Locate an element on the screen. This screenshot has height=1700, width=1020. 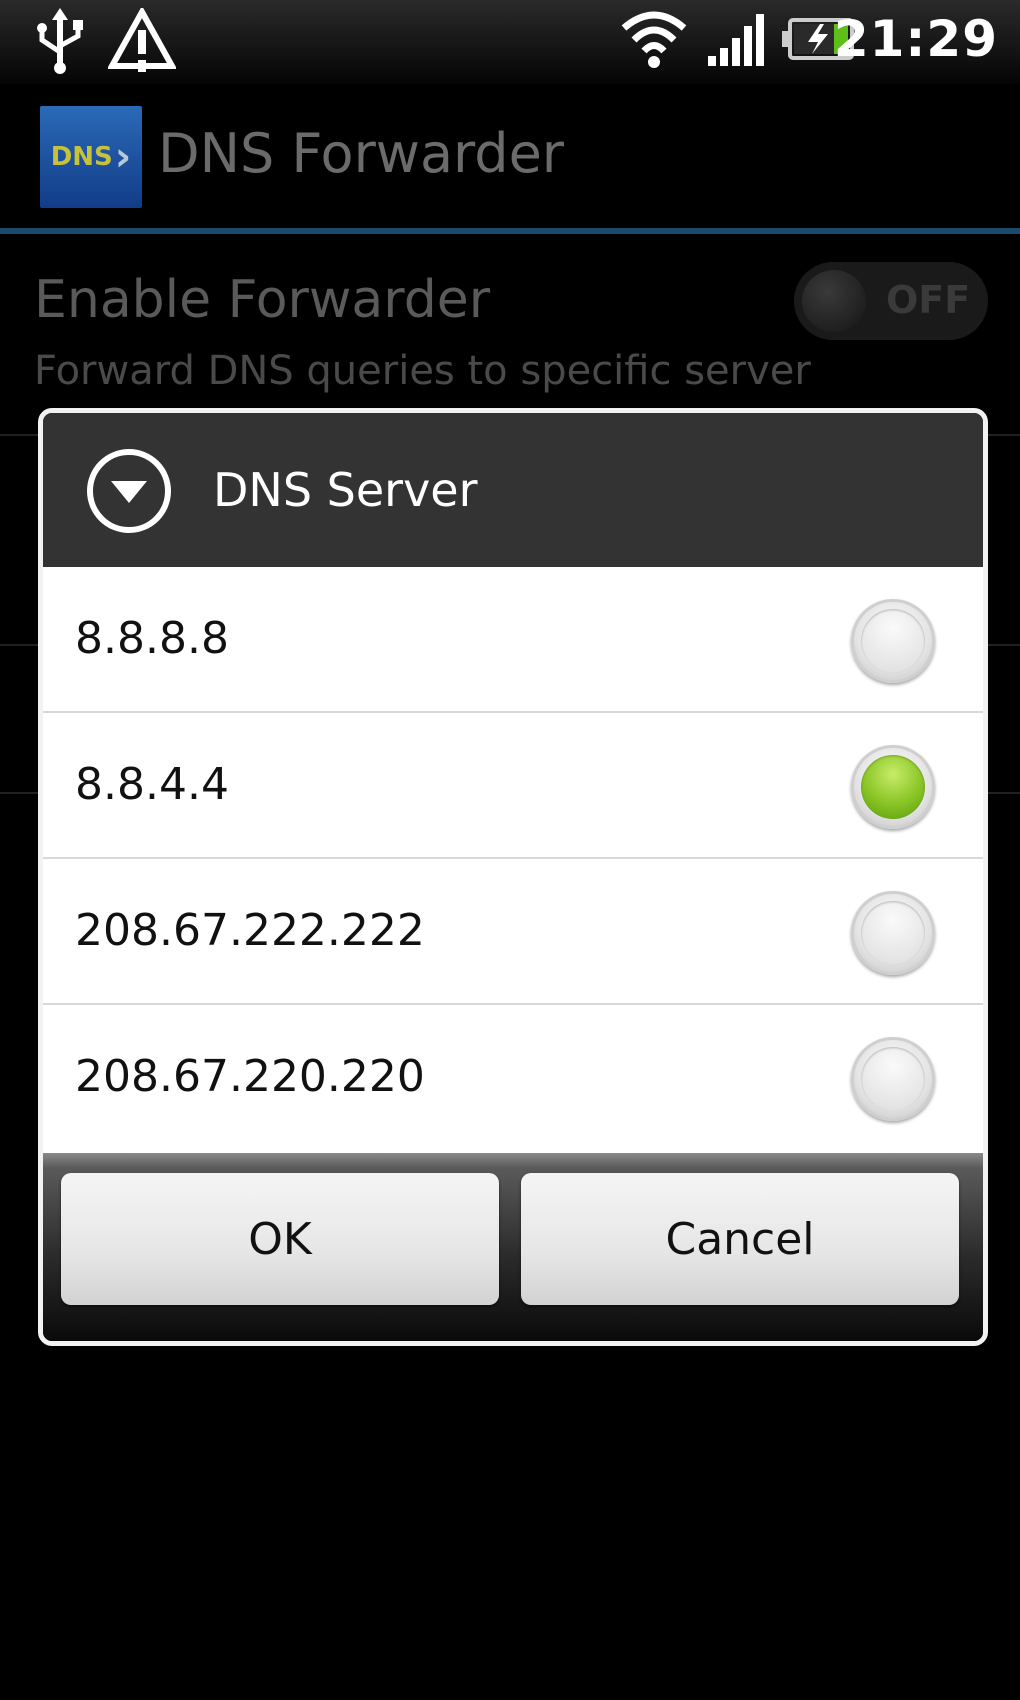
app-title: DNS Forwarder is located at coordinates (361, 153).